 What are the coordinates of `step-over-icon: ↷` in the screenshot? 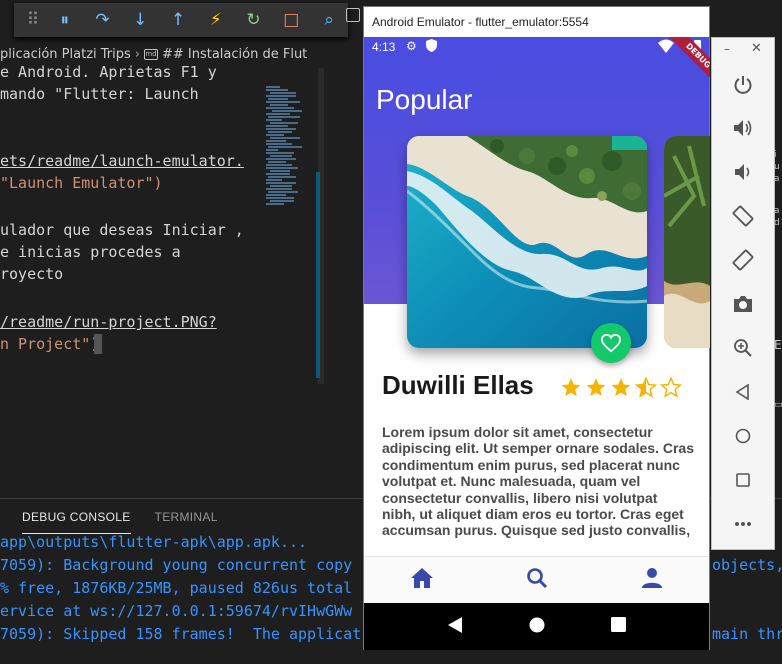 It's located at (103, 20).